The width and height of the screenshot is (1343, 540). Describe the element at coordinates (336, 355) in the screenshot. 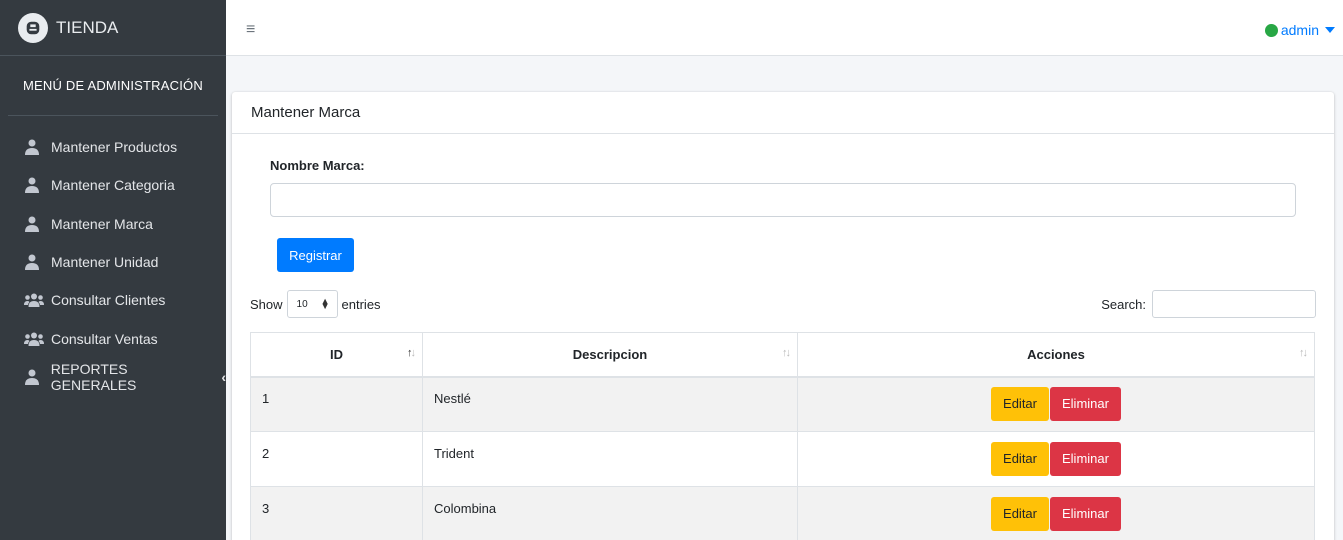

I see `column-header-id: ID ↑↓` at that location.